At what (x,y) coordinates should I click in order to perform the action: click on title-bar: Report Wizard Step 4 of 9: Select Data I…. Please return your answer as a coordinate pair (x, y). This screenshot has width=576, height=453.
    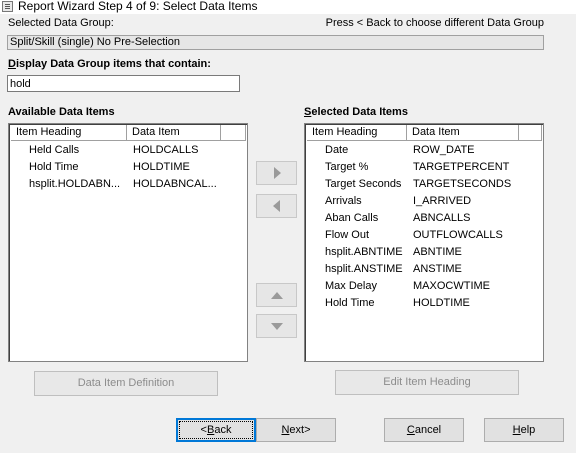
    Looking at the image, I should click on (288, 7).